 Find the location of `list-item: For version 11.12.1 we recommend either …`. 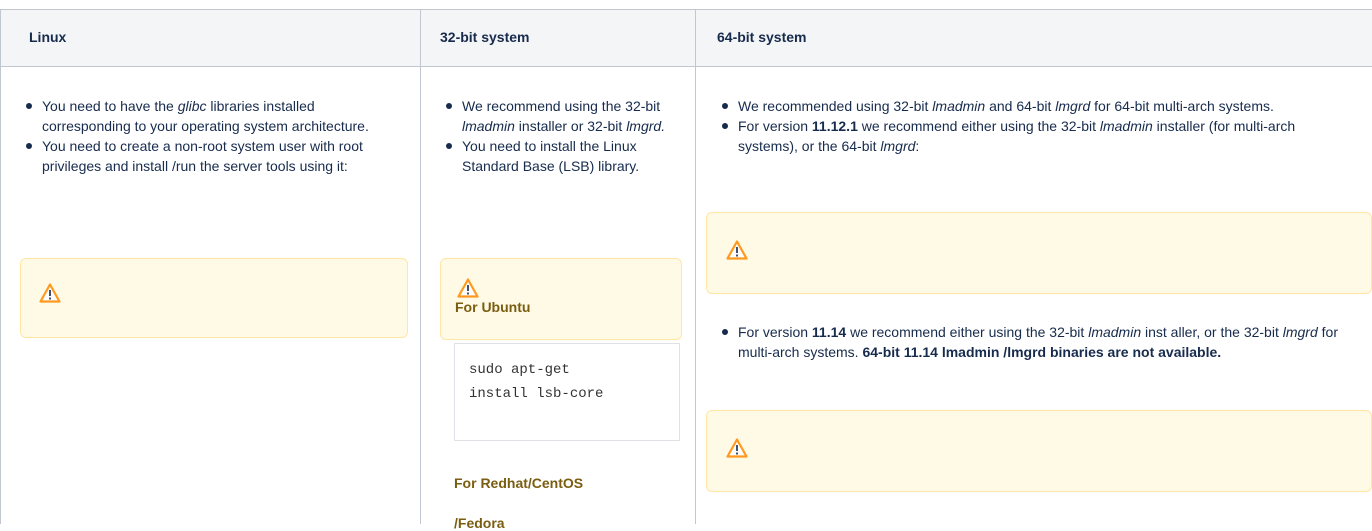

list-item: For version 11.12.1 we recommend either … is located at coordinates (1036, 136).